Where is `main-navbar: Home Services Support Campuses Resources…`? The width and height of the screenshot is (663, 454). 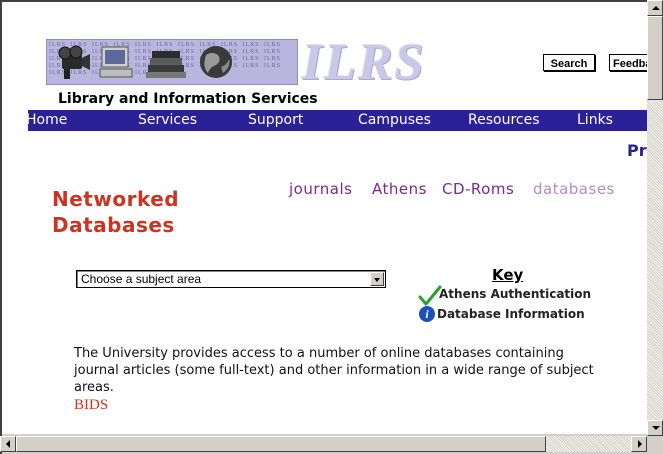
main-navbar: Home Services Support Campuses Resources… is located at coordinates (336, 120).